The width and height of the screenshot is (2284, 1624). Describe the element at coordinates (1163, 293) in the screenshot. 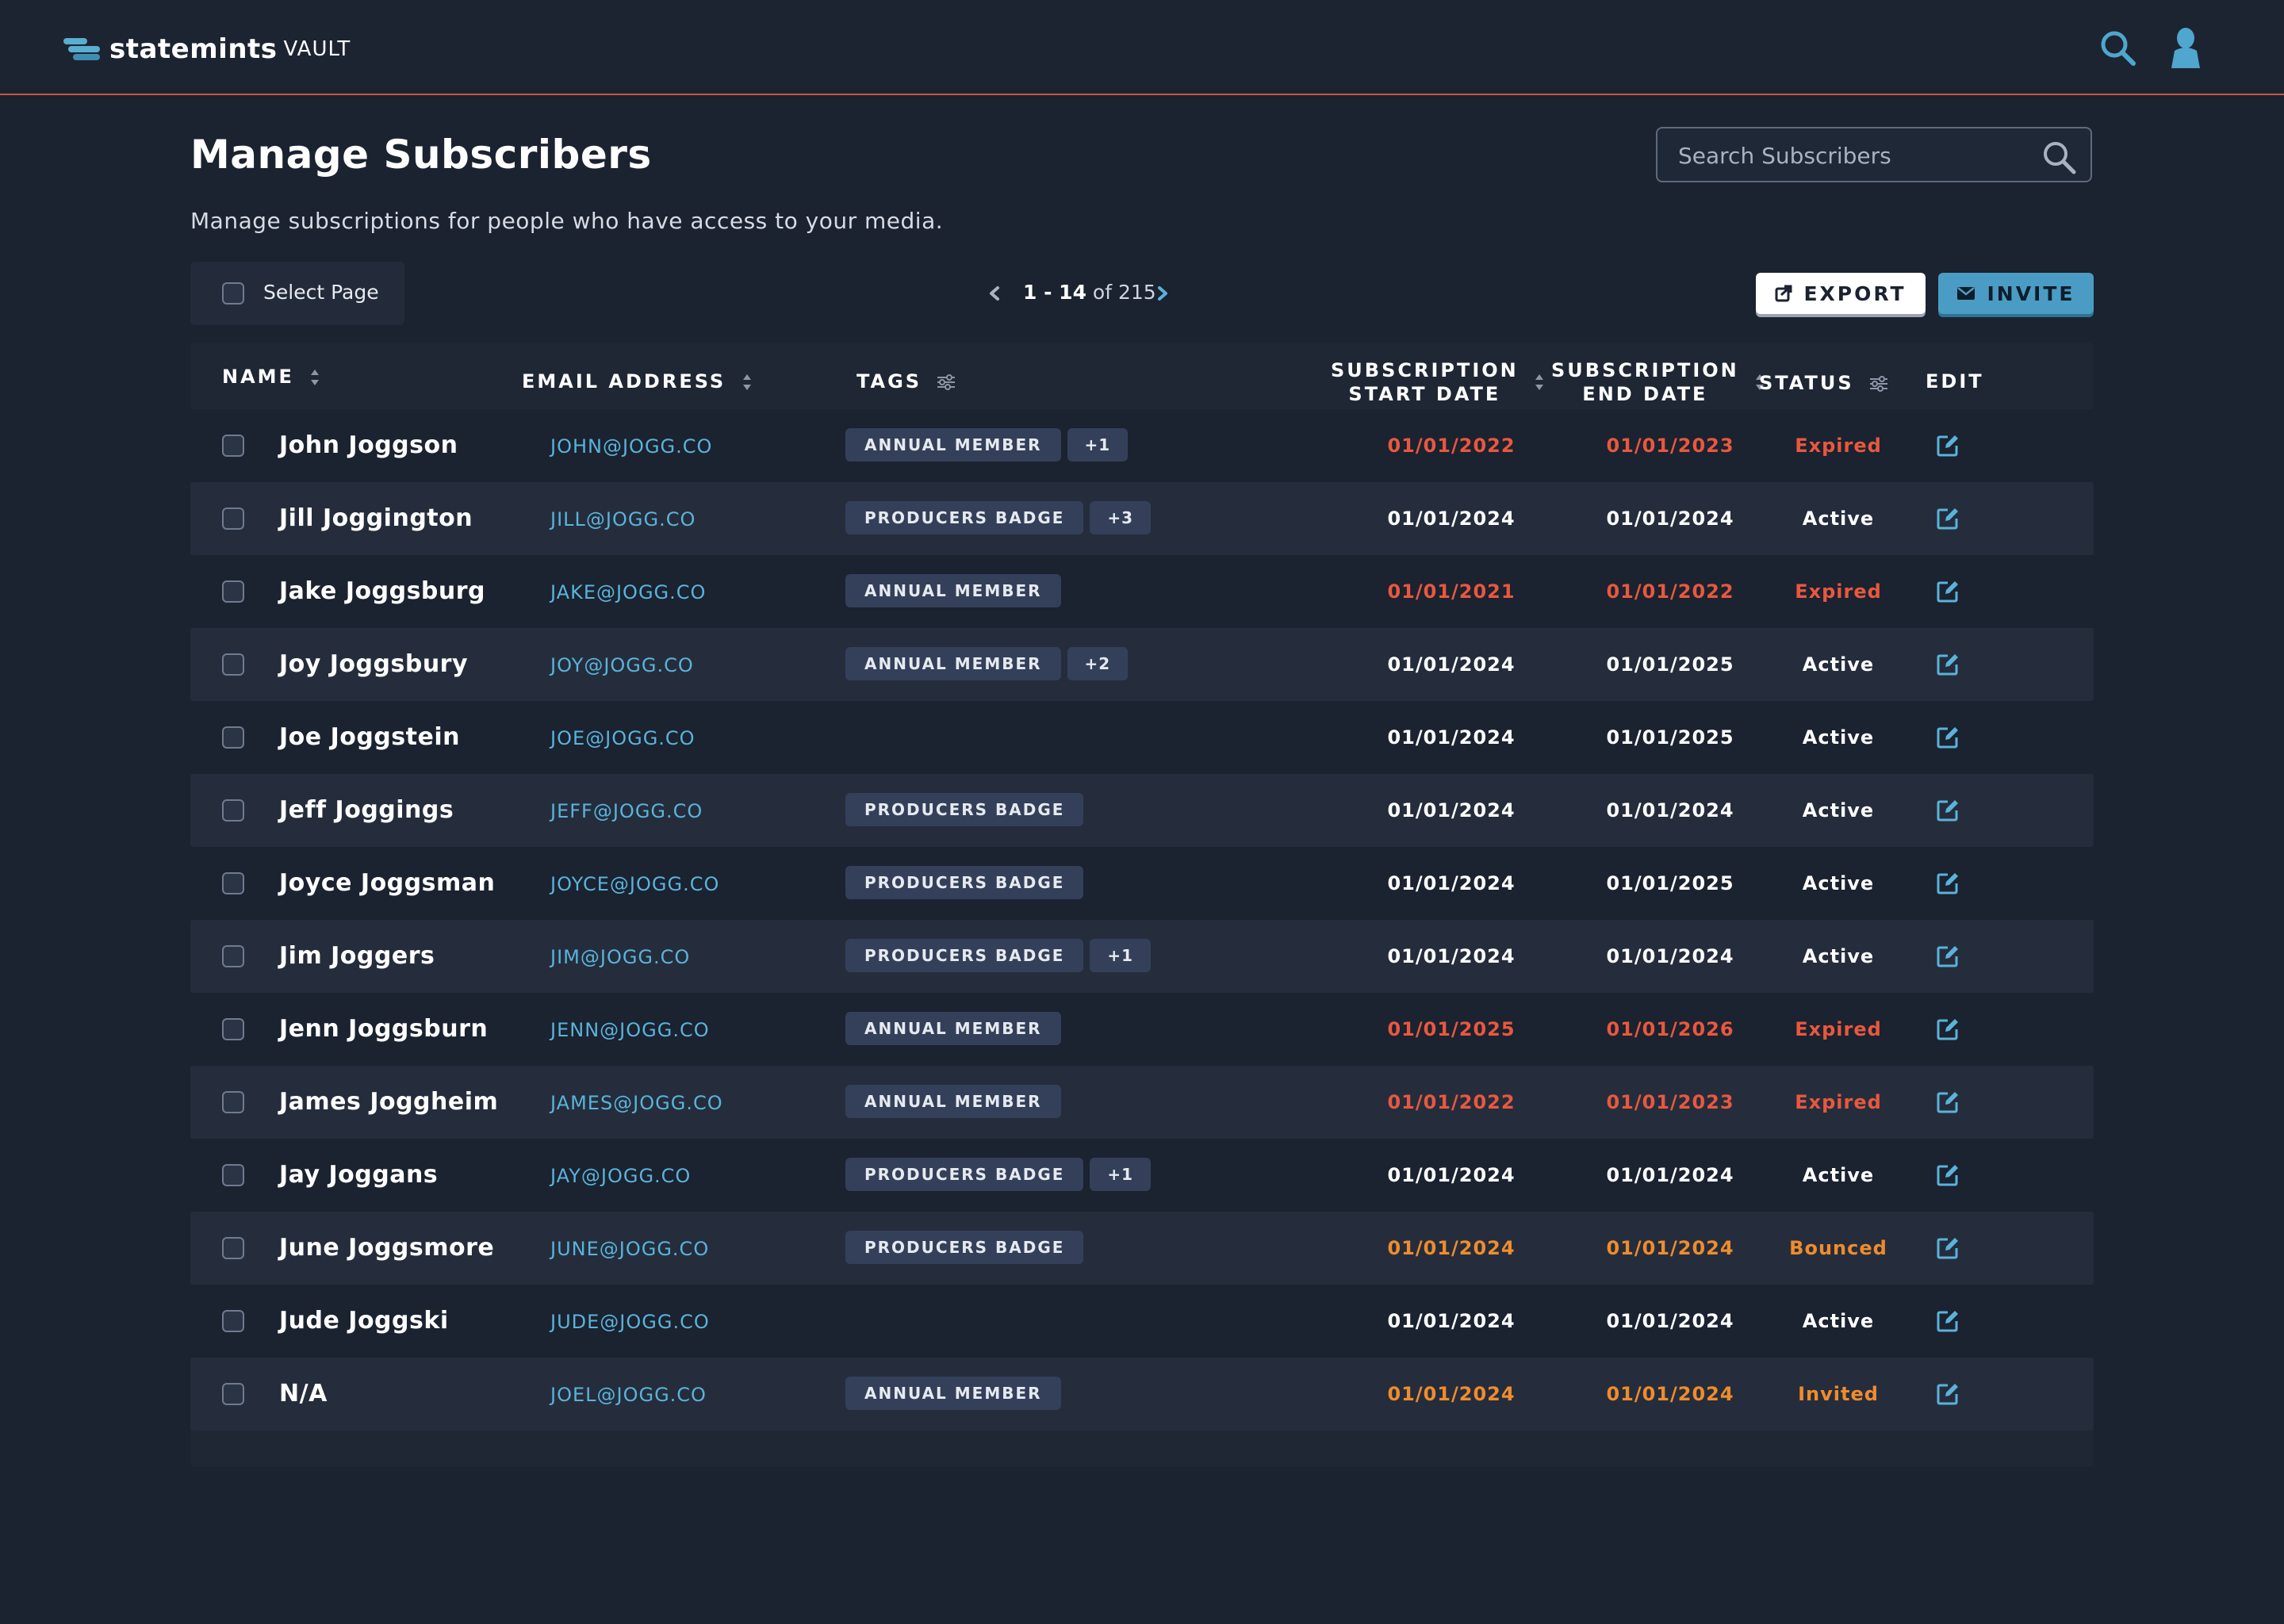

I see `chevron-right-icon` at that location.